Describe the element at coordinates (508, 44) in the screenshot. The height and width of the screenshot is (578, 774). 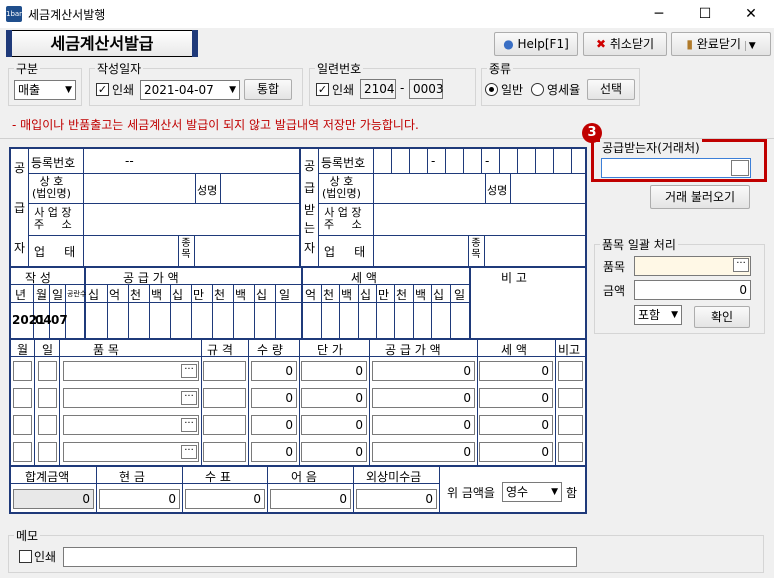
I see `help-icon: ●` at that location.